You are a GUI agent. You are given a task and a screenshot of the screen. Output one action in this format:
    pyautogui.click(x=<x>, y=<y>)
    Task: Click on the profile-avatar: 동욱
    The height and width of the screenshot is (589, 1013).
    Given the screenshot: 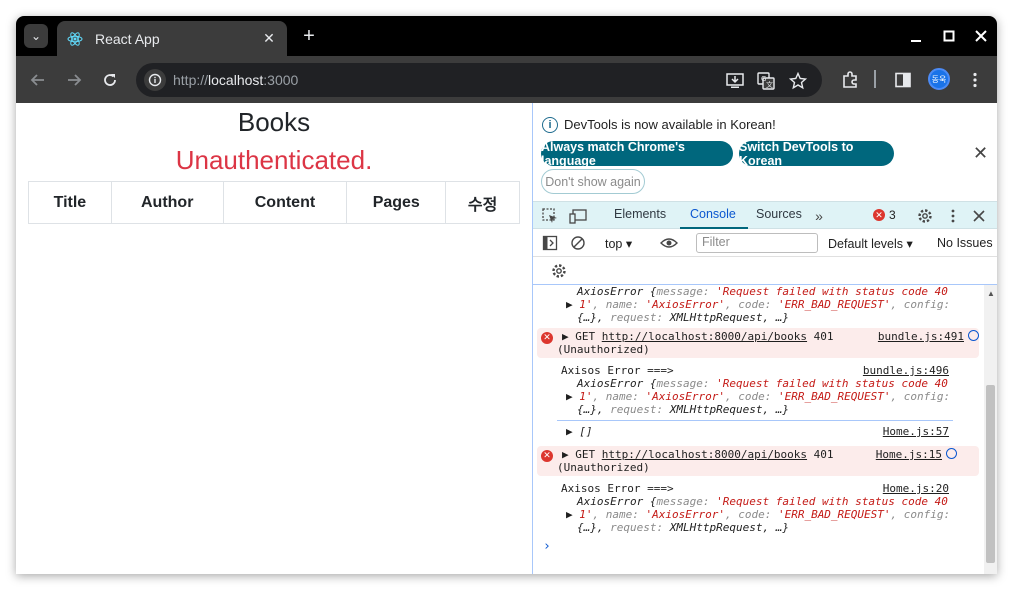 What is the action you would take?
    pyautogui.click(x=939, y=79)
    